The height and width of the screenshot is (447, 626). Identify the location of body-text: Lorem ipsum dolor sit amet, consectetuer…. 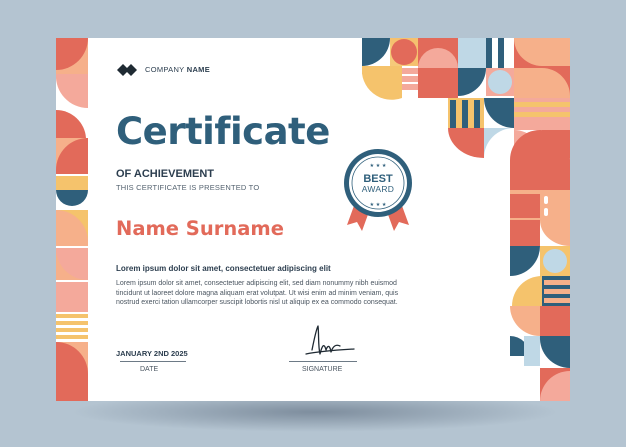
(281, 293).